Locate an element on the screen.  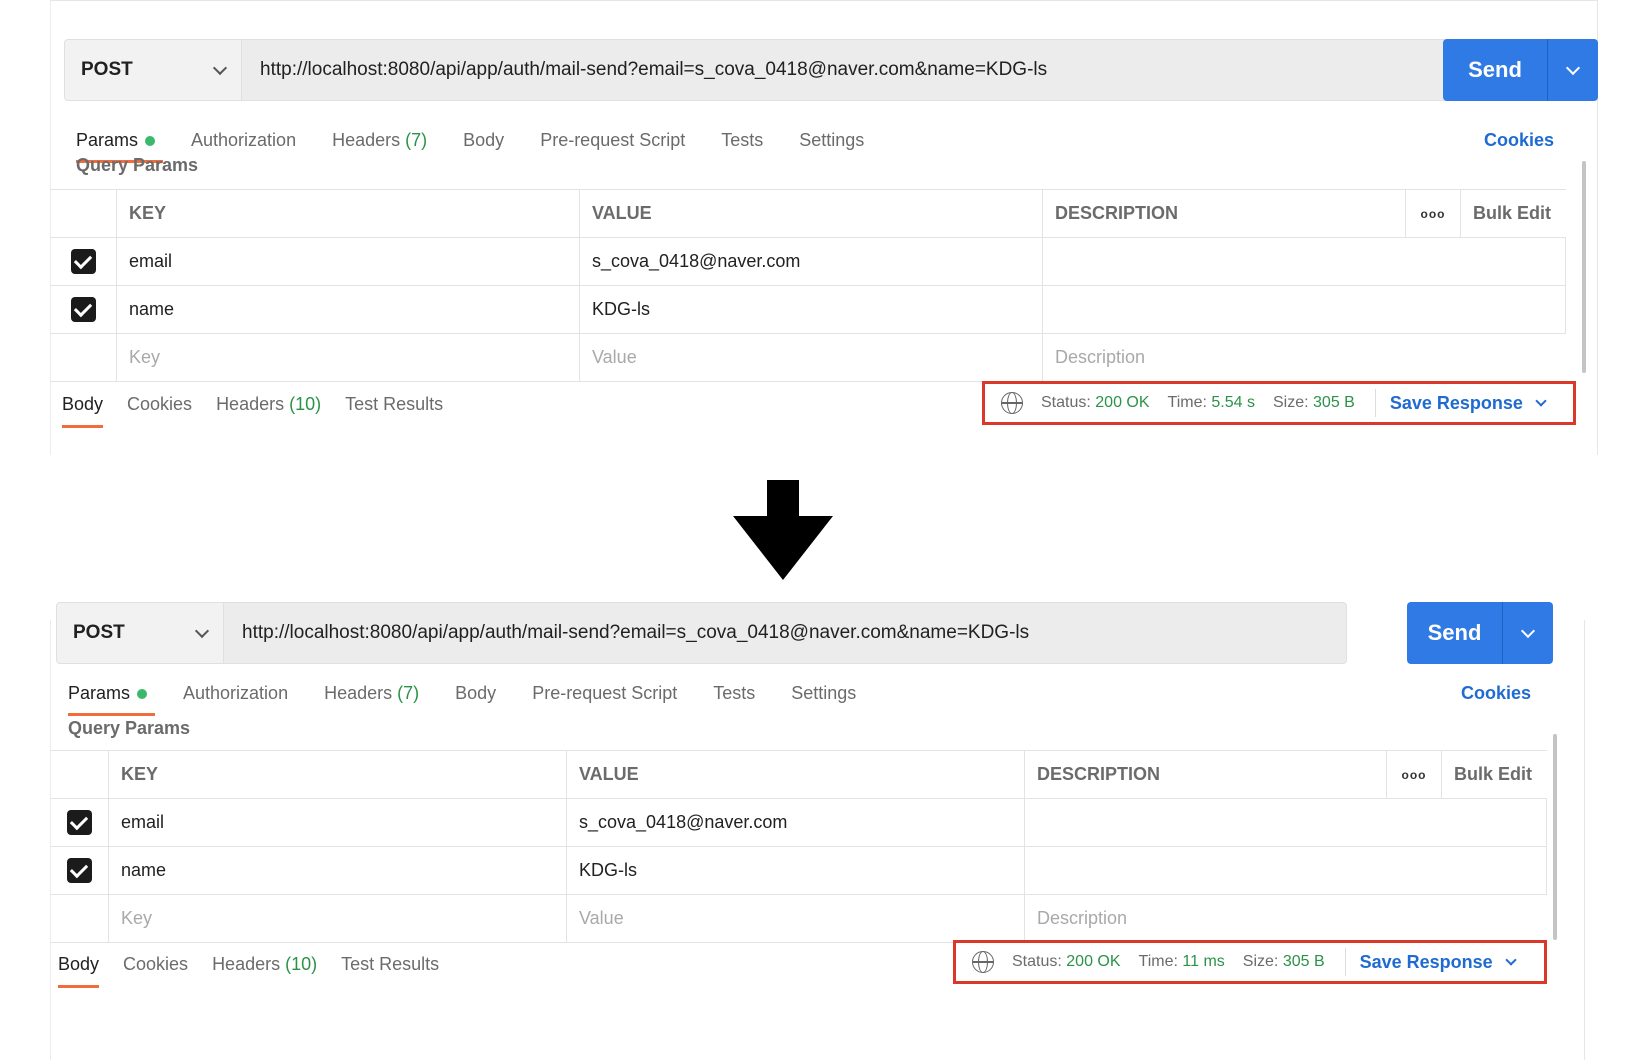
table-header-row: KEY VALUE DESCRIPTION ooo Bulk Edit is located at coordinates (798, 775).